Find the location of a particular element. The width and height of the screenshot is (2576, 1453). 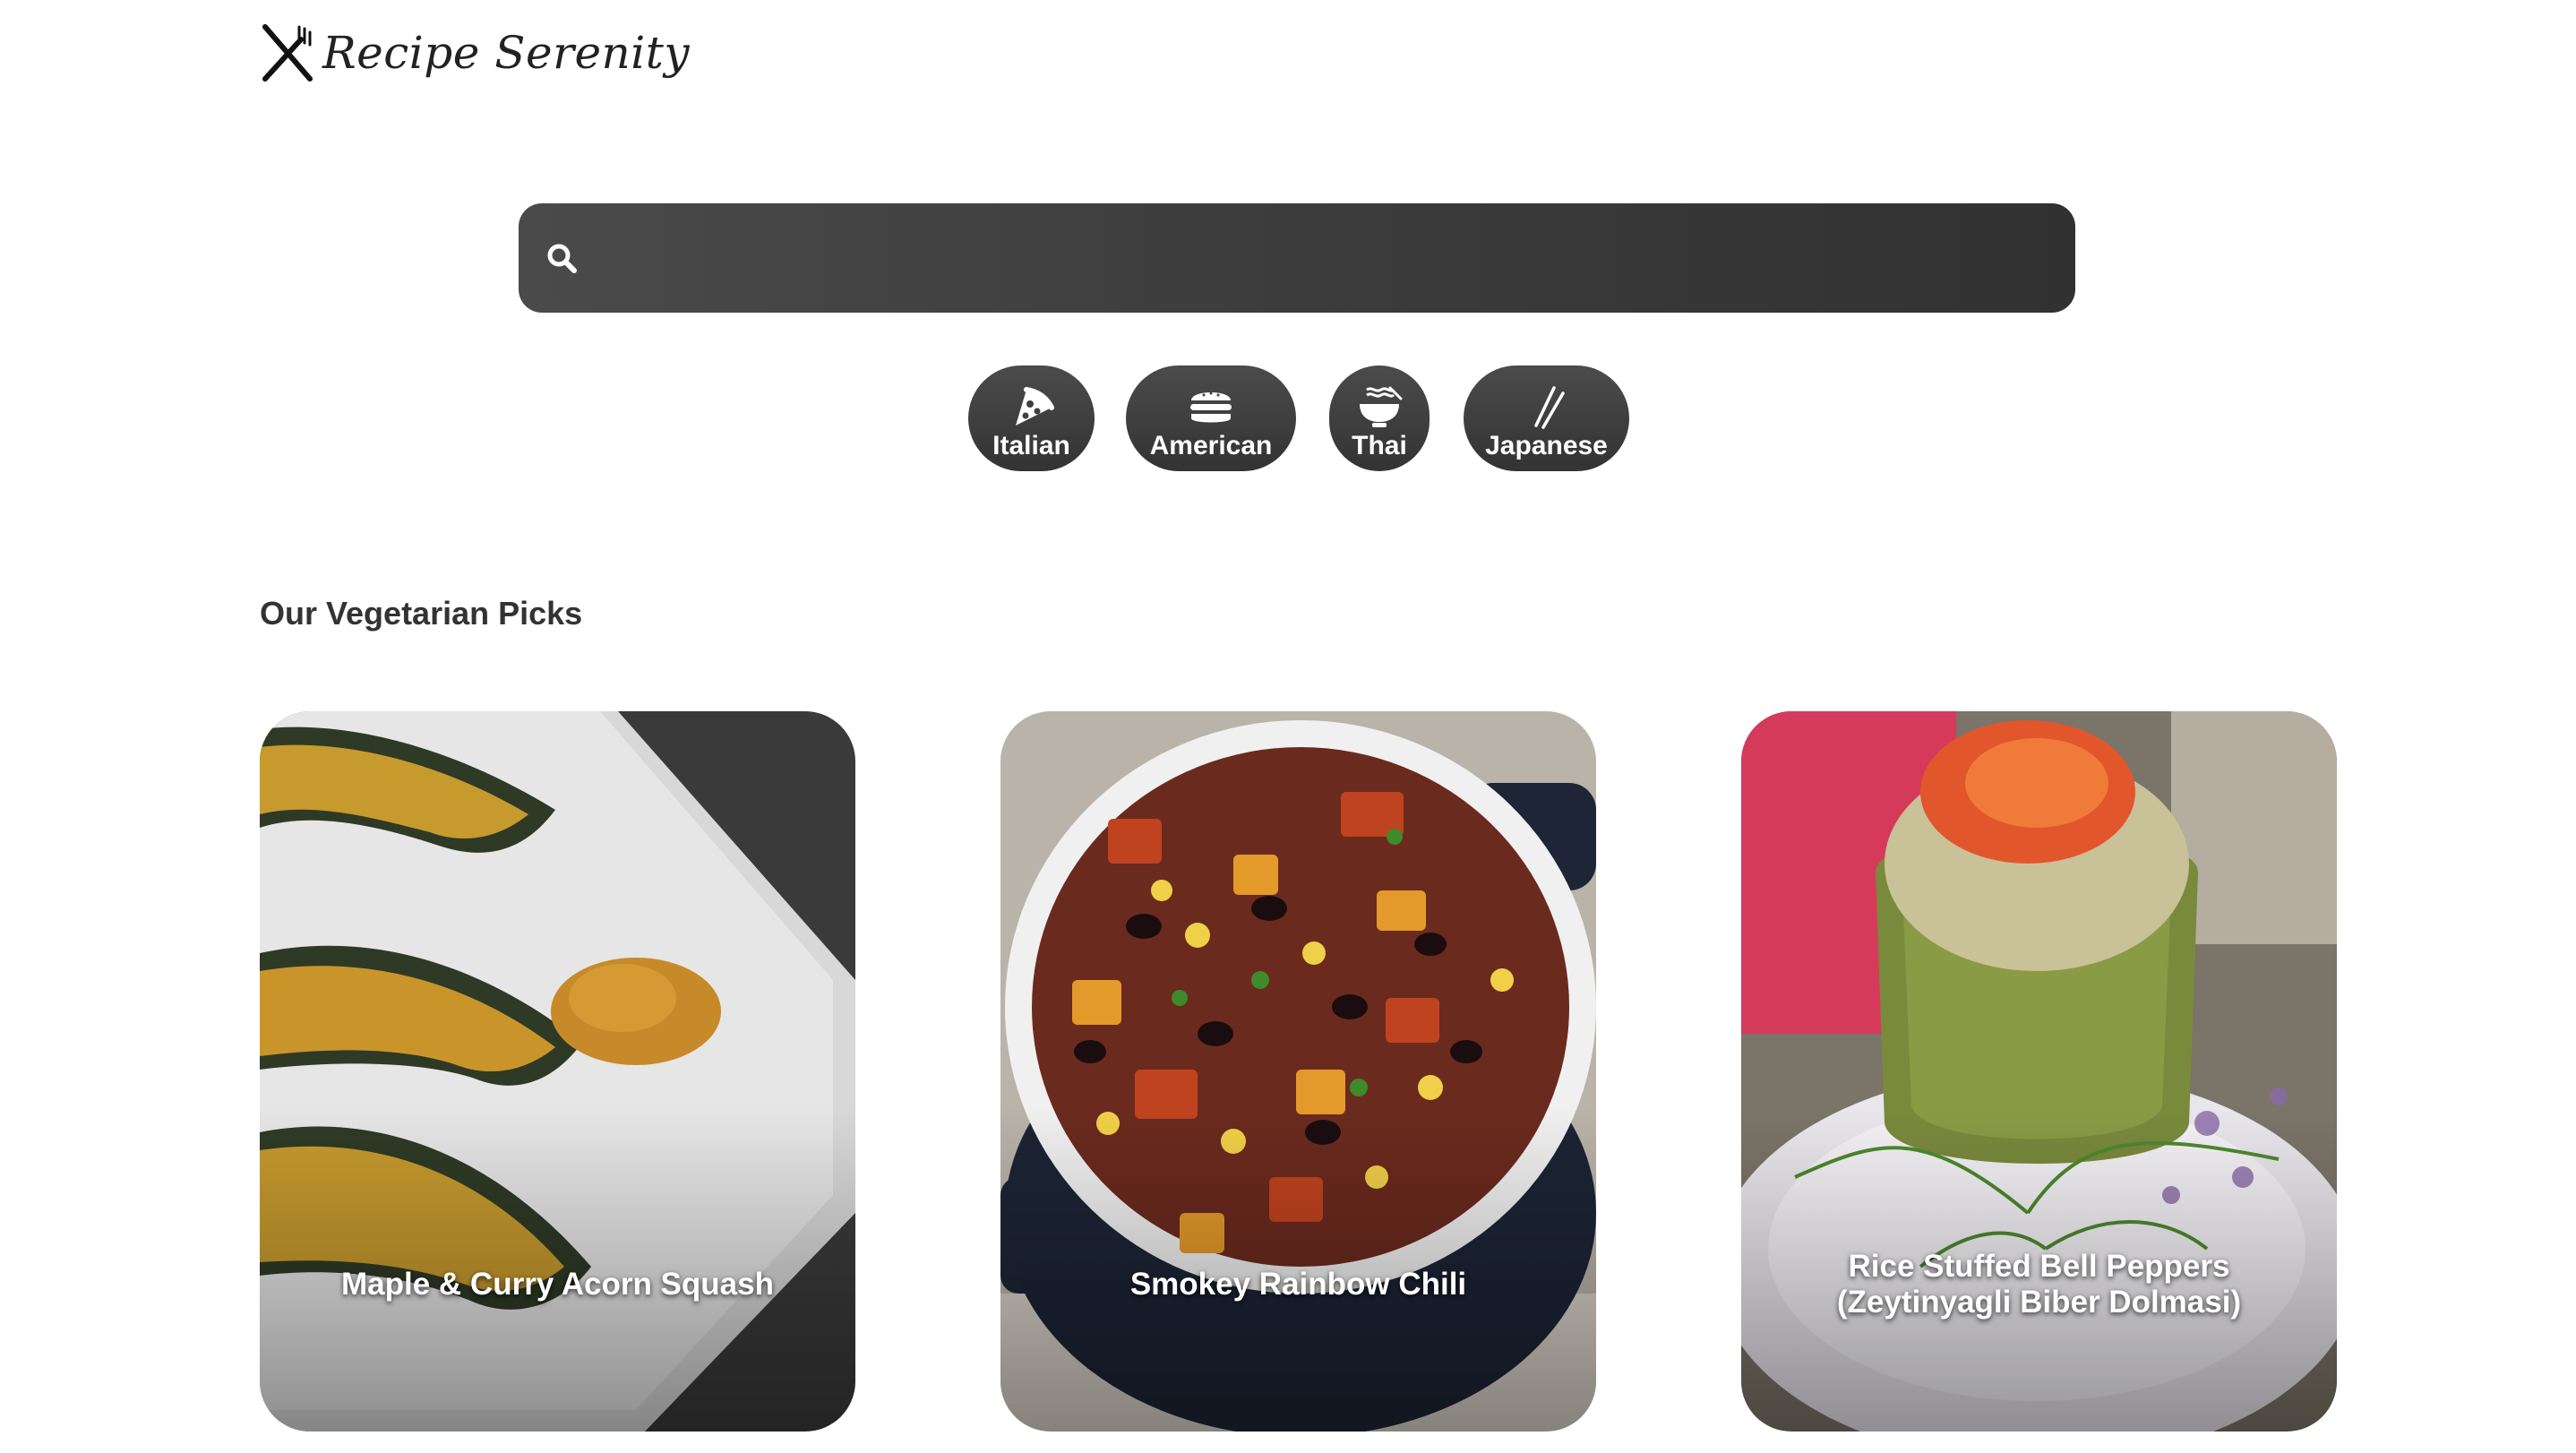

pizza-icon is located at coordinates (1034, 407).